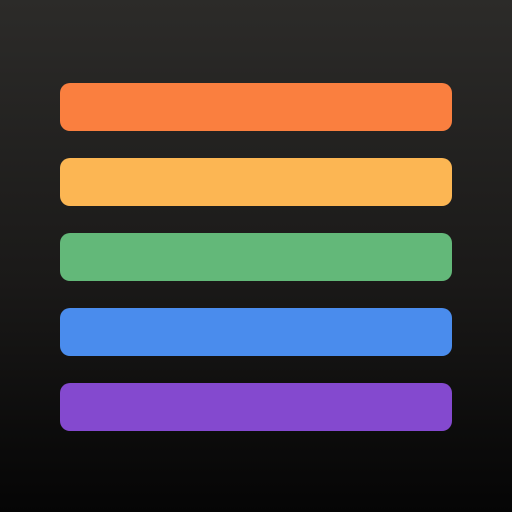 This screenshot has height=512, width=512. I want to click on green-bar, so click(256, 257).